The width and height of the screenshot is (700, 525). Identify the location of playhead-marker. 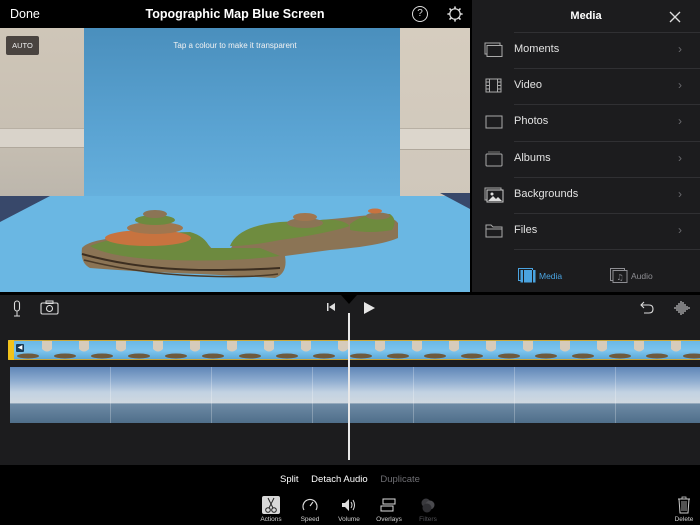
(349, 299).